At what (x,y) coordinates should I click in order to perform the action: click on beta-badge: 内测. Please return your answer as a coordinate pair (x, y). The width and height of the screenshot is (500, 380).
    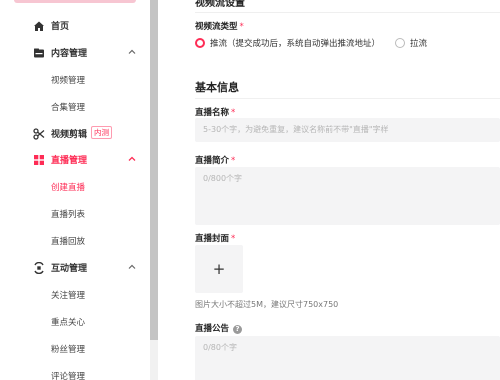
    Looking at the image, I should click on (101, 132).